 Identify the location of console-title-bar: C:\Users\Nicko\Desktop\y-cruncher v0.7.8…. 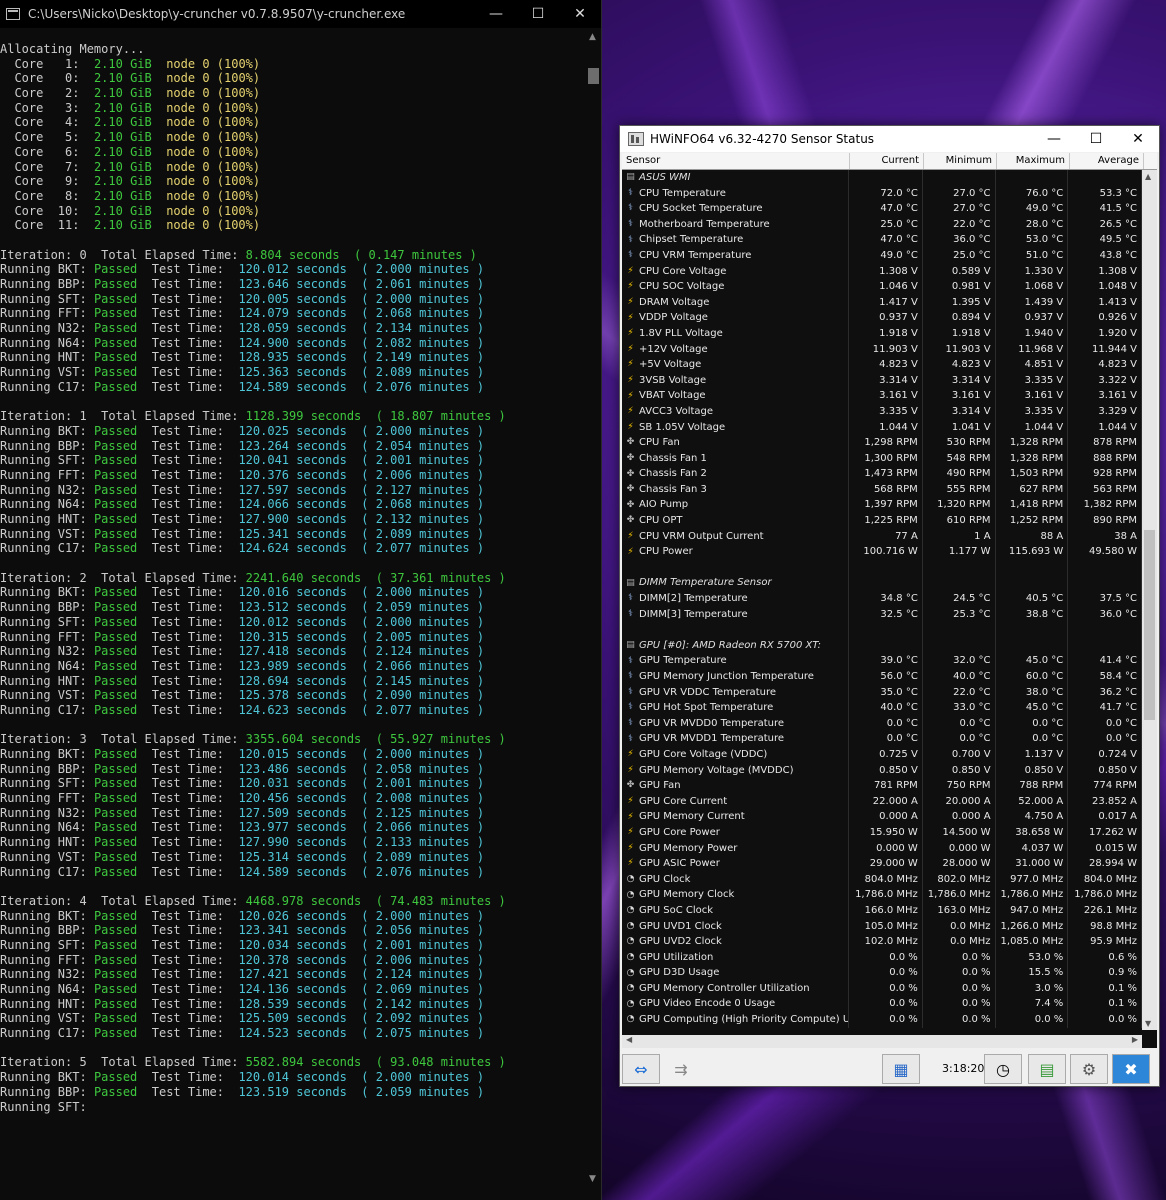
(300, 14).